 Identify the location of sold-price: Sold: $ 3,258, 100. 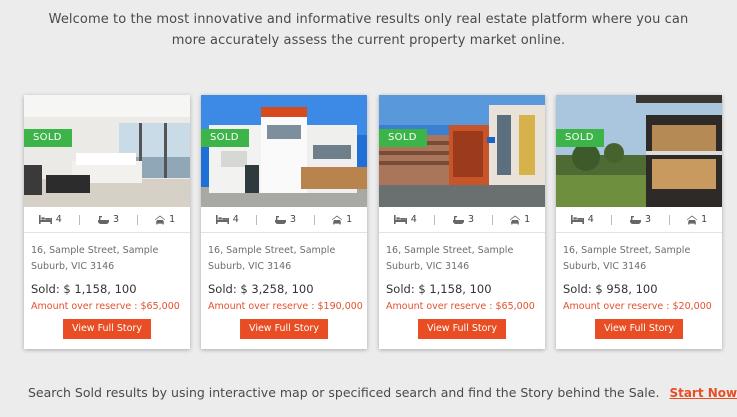
(261, 289).